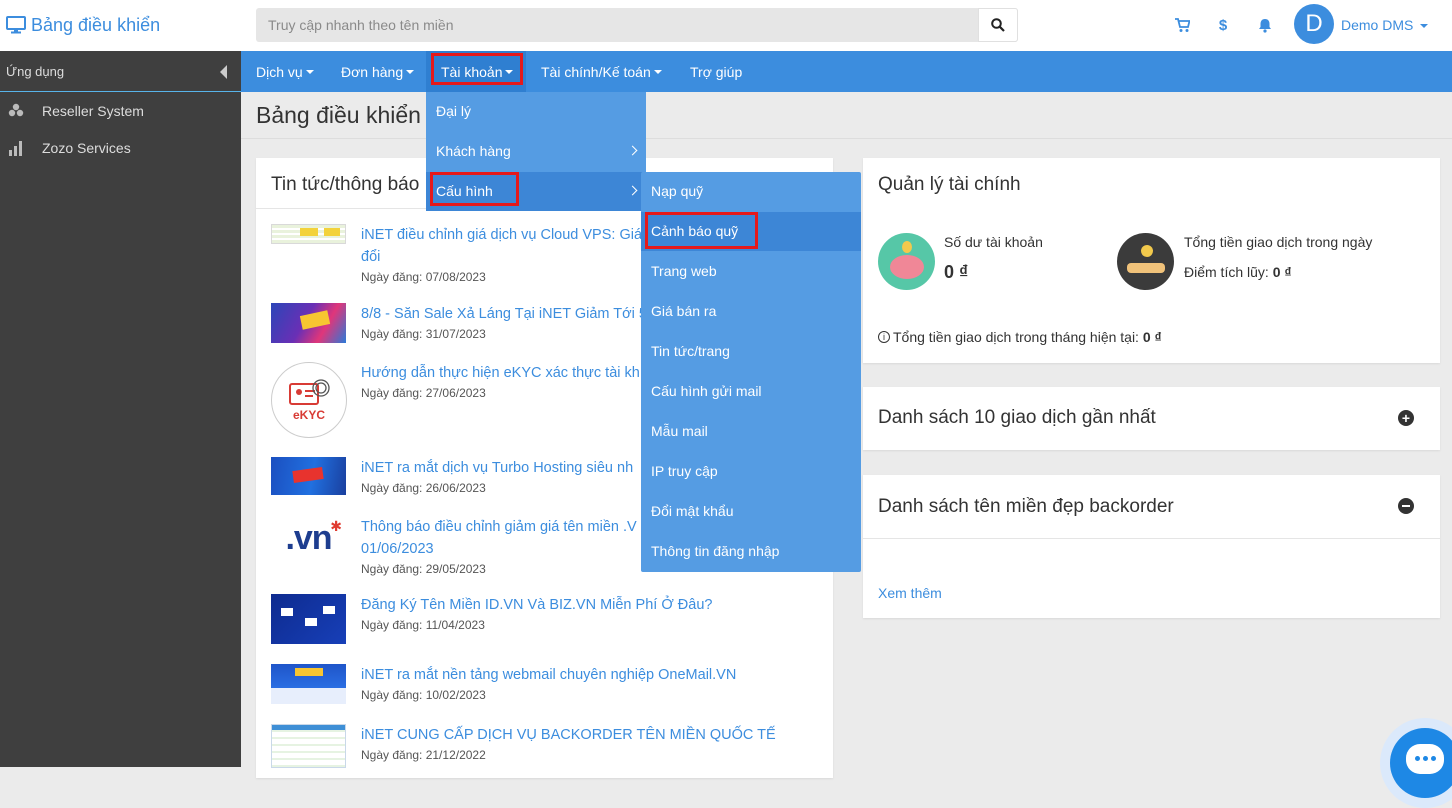  What do you see at coordinates (715, 551) in the screenshot?
I see `menu-item-thong-tin-dang-nhap: Thông tin đăng nhập` at bounding box center [715, 551].